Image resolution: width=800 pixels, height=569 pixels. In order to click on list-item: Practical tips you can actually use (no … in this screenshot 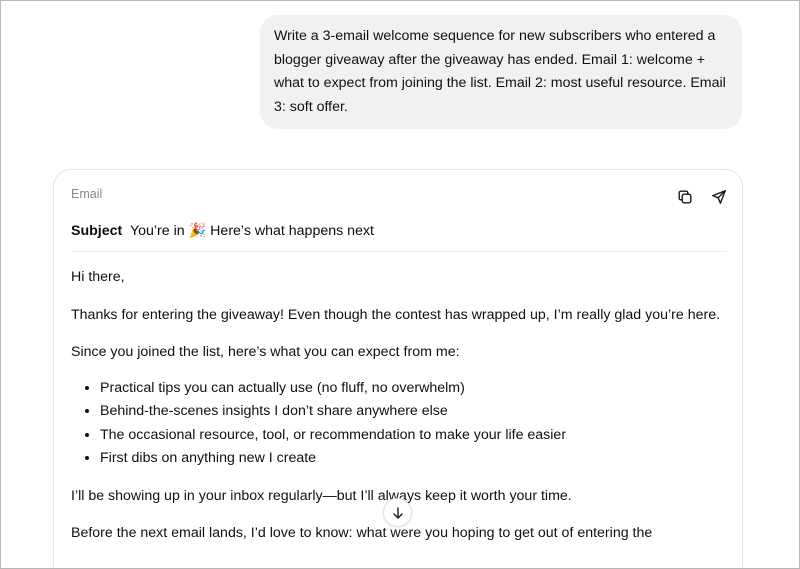, I will do `click(413, 389)`.